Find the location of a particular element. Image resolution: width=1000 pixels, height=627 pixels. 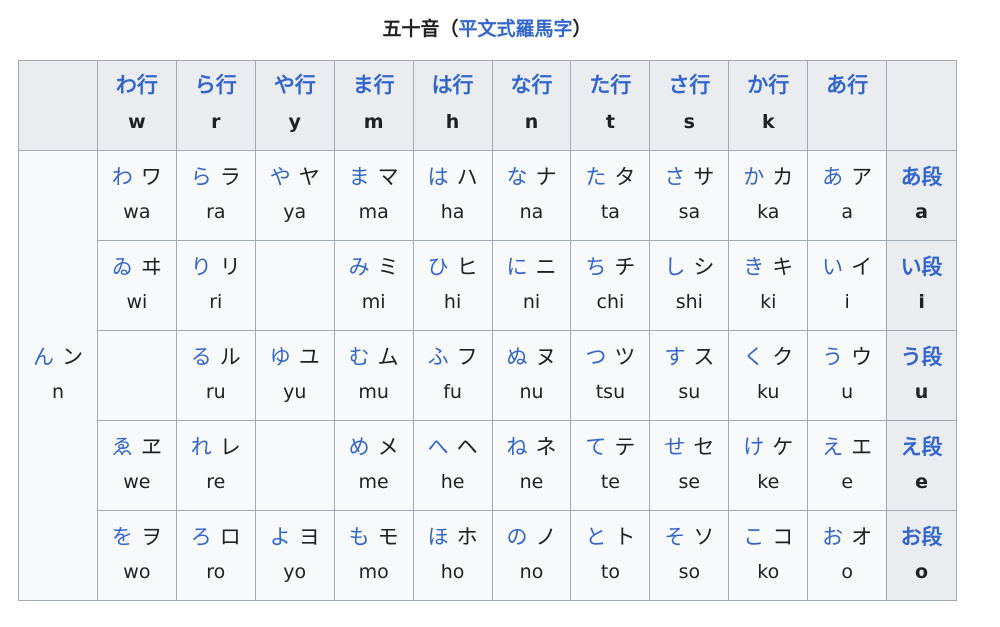

romaji: ko is located at coordinates (768, 571).